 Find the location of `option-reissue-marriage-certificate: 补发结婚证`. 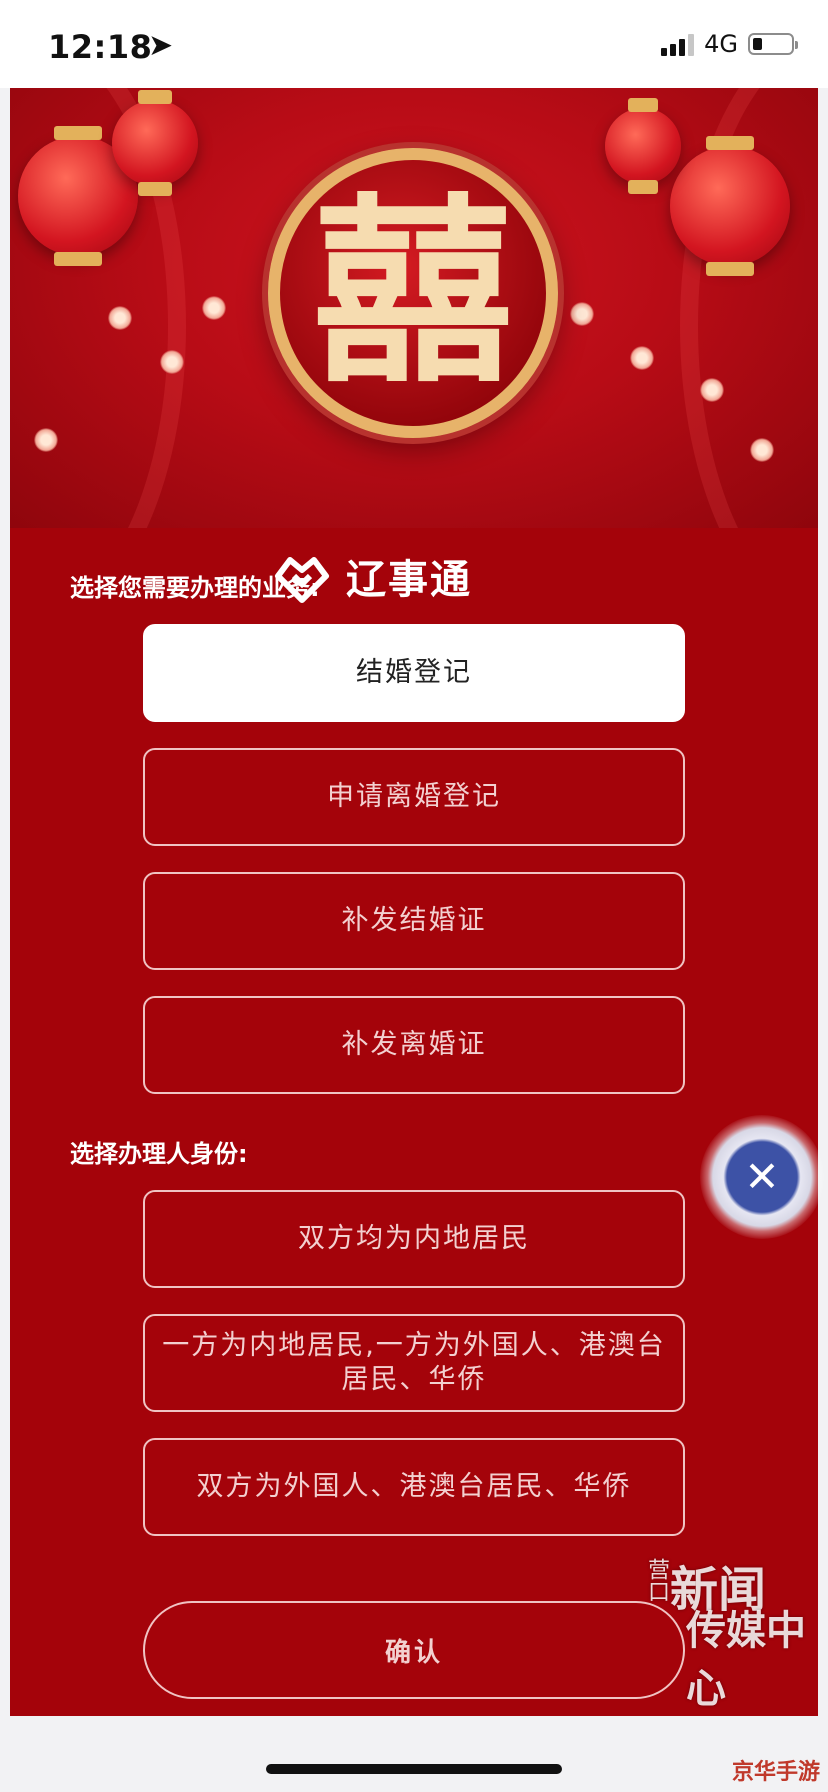

option-reissue-marriage-certificate: 补发结婚证 is located at coordinates (414, 921).